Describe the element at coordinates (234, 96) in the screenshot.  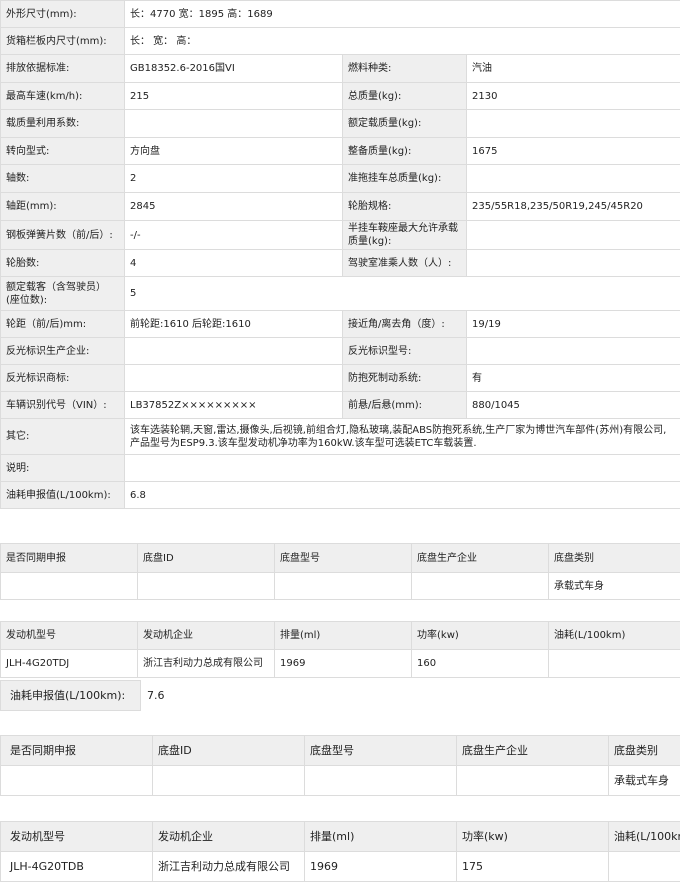
I see `spec-value: 215` at that location.